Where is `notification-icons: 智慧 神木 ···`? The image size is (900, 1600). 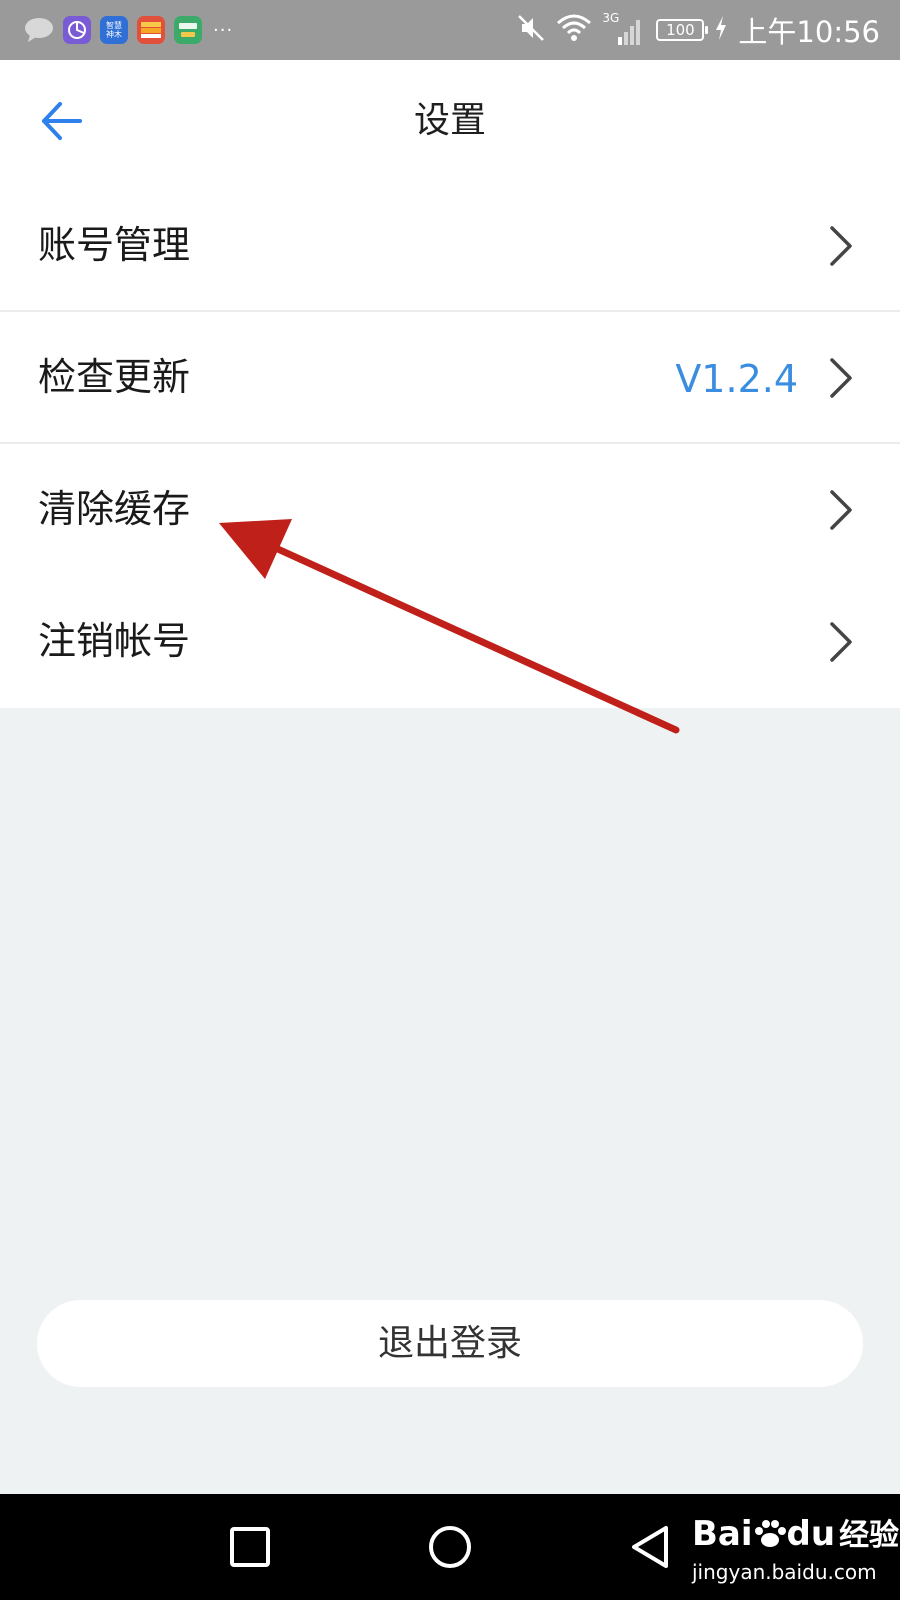
notification-icons: 智慧 神木 ··· is located at coordinates (128, 30).